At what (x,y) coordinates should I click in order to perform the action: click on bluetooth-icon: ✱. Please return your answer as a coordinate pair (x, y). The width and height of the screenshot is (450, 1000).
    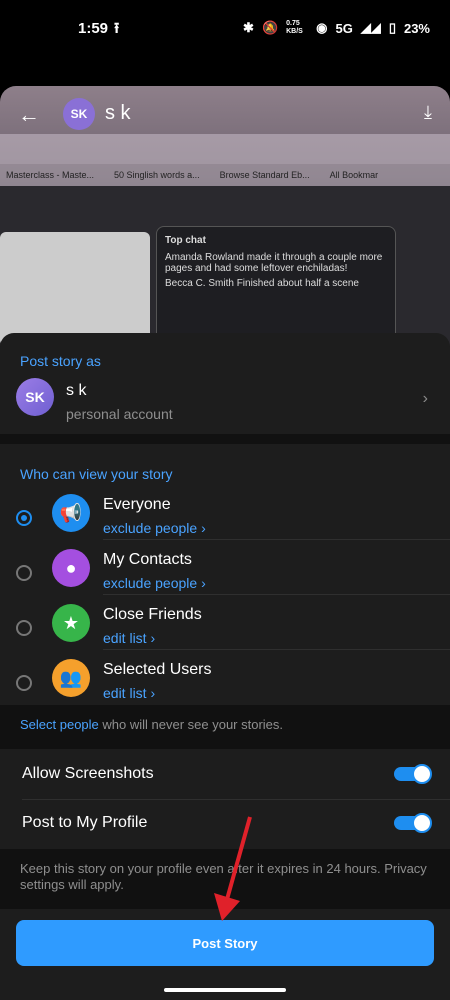
    Looking at the image, I should click on (248, 27).